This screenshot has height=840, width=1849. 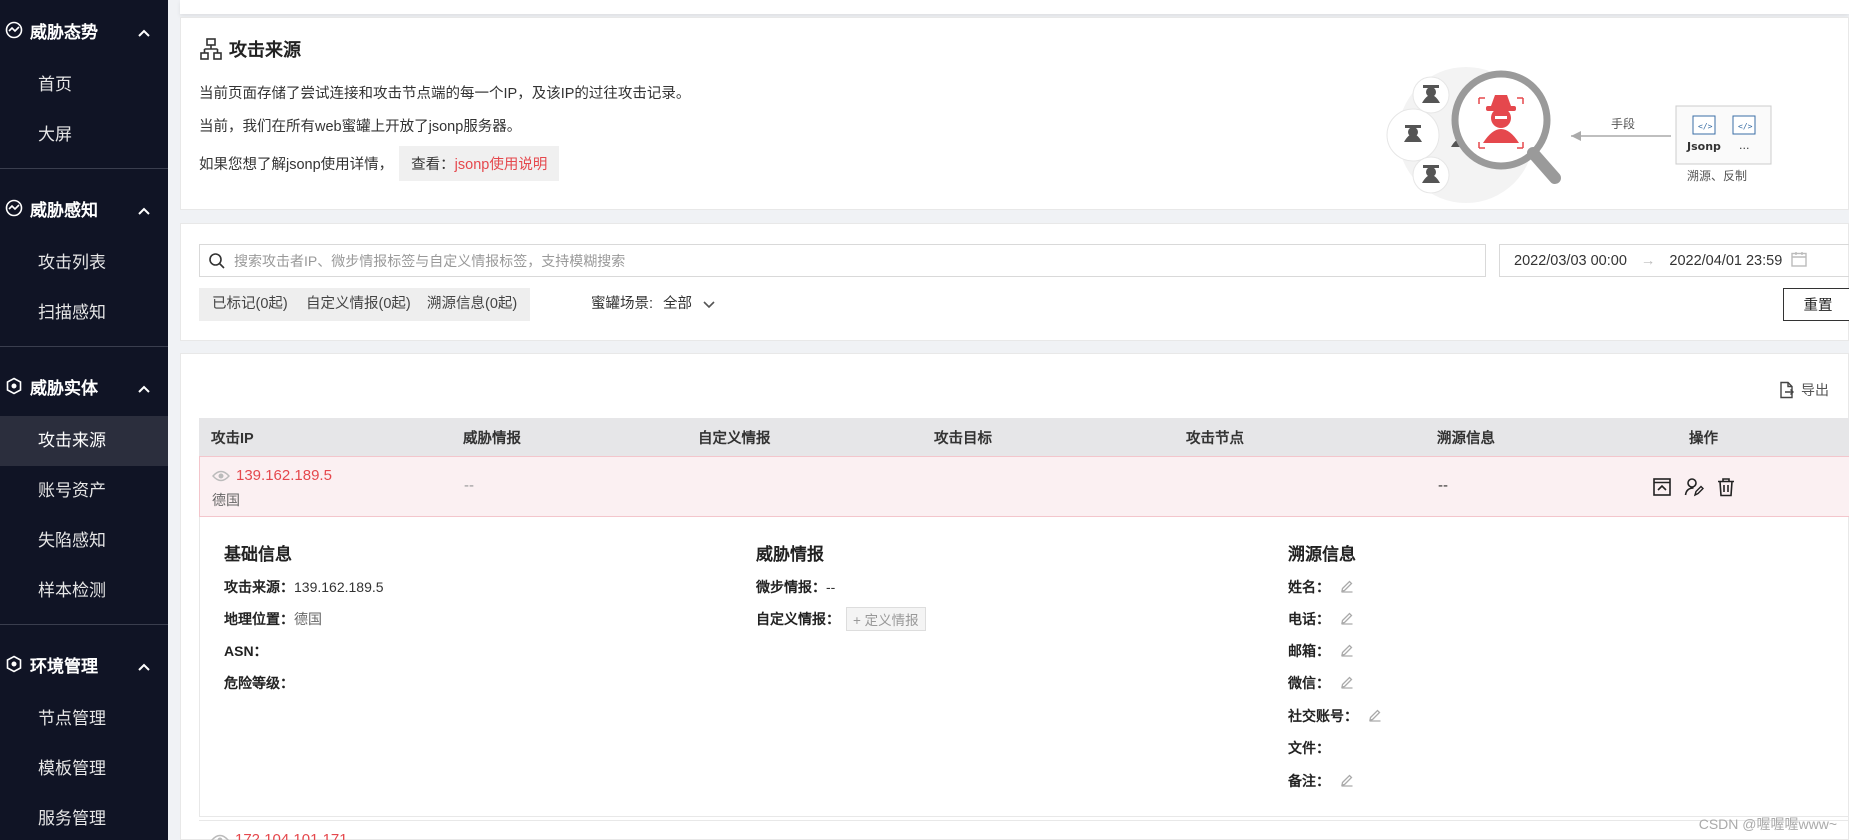 What do you see at coordinates (84, 313) in the screenshot?
I see `sidebar-item-scan-perception: 扫描感知` at bounding box center [84, 313].